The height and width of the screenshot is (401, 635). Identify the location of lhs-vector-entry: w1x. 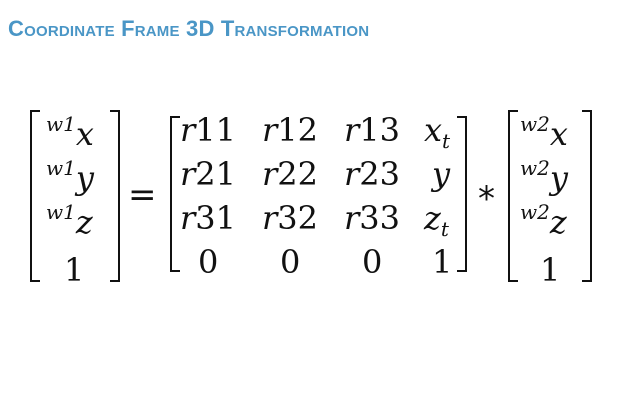
(70, 132).